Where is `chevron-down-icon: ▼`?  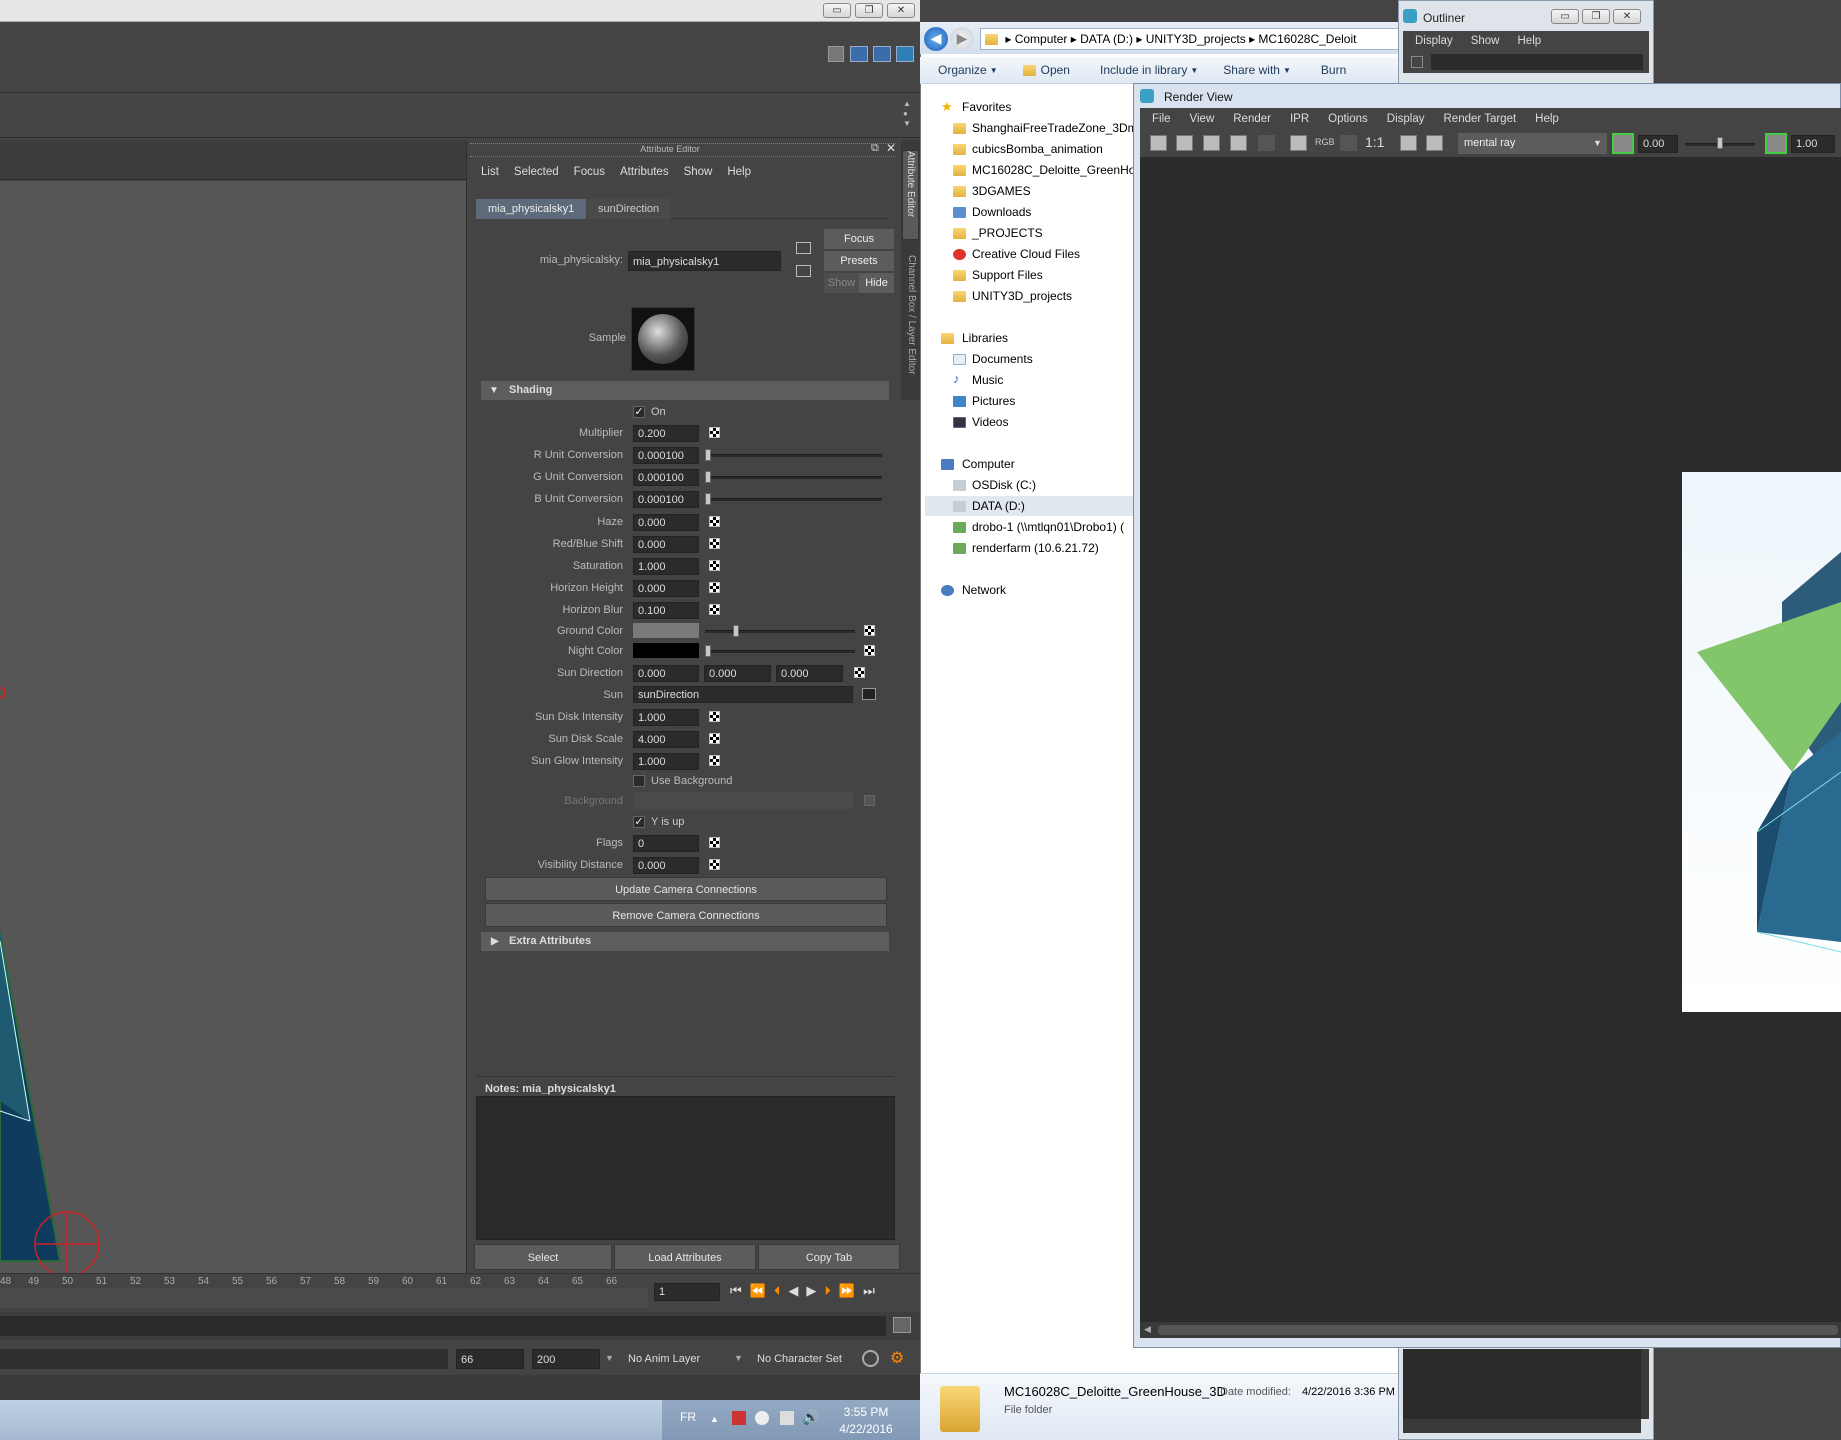
chevron-down-icon: ▼ is located at coordinates (738, 1358).